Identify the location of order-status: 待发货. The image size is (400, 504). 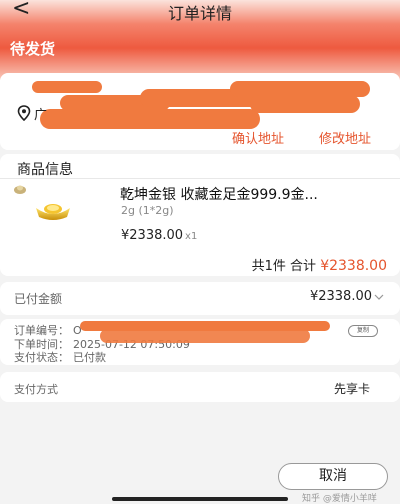
(33, 49).